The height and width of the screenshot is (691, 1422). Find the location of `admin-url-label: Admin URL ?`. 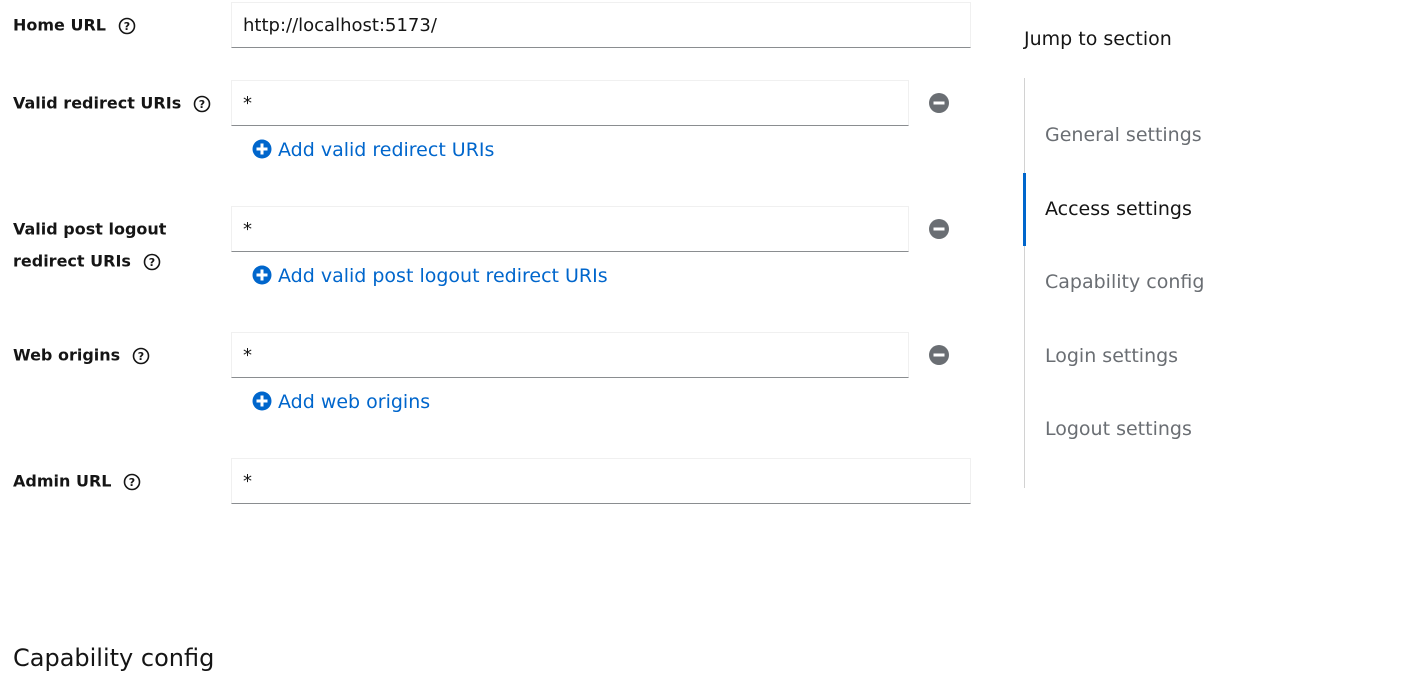

admin-url-label: Admin URL ? is located at coordinates (77, 481).